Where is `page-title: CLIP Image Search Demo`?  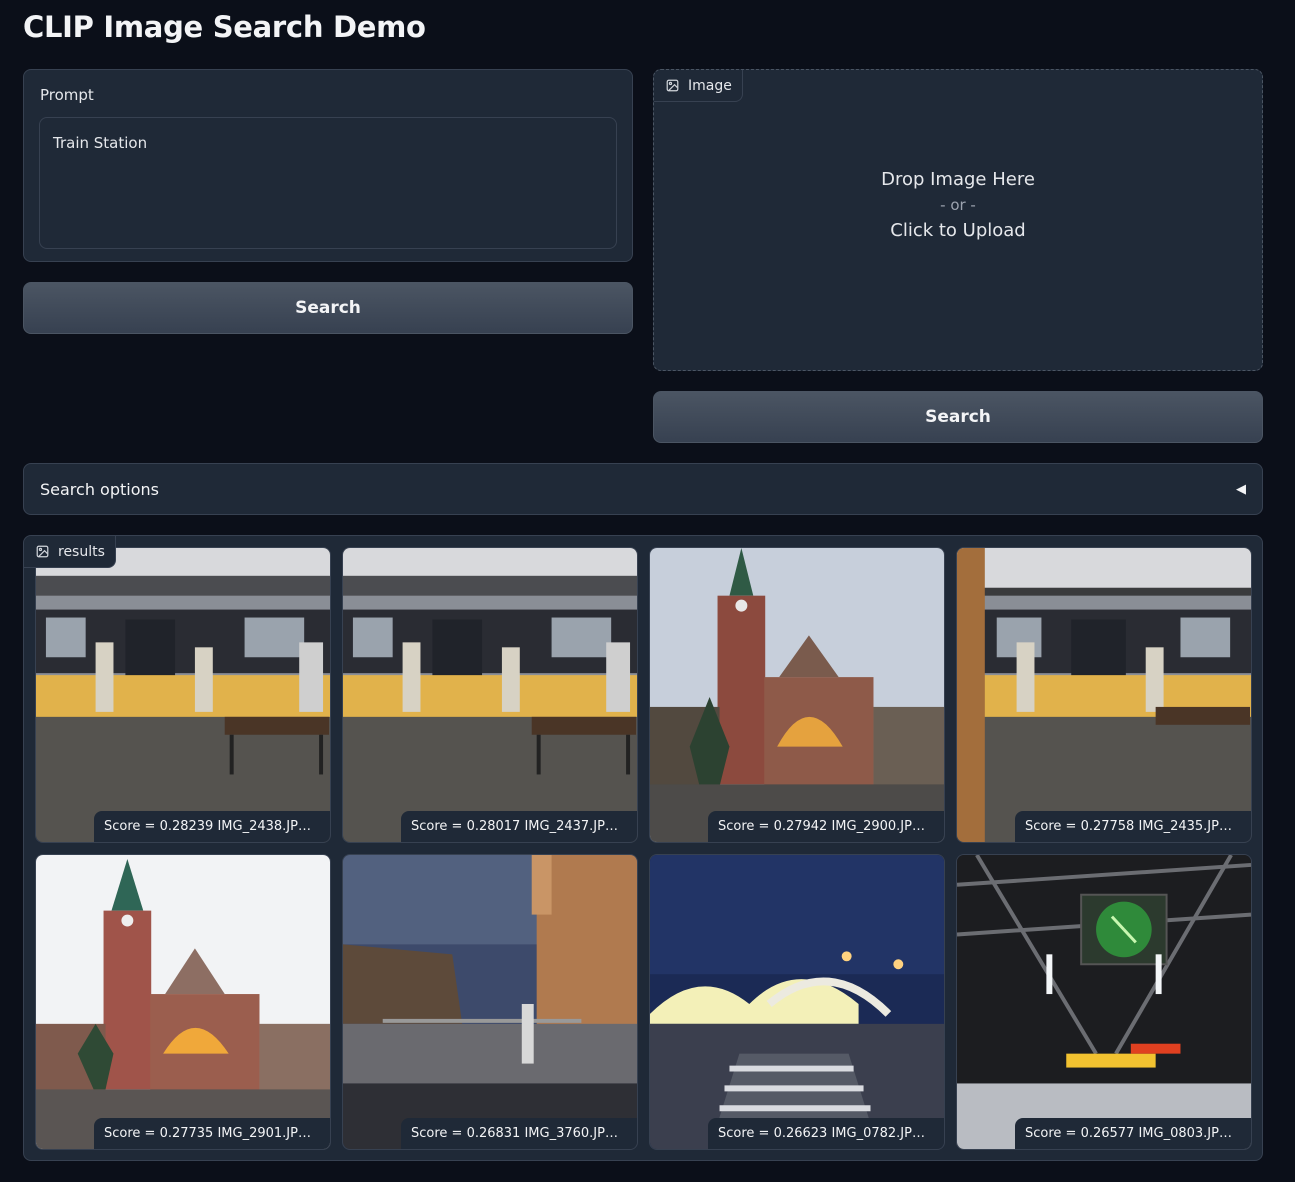
page-title: CLIP Image Search Demo is located at coordinates (224, 27).